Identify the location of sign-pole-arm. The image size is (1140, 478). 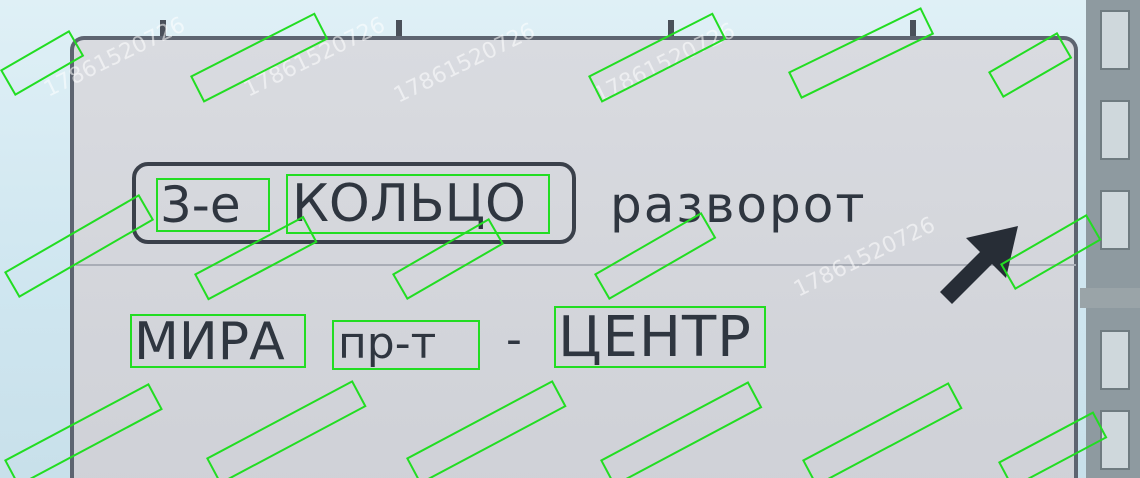
(1110, 298).